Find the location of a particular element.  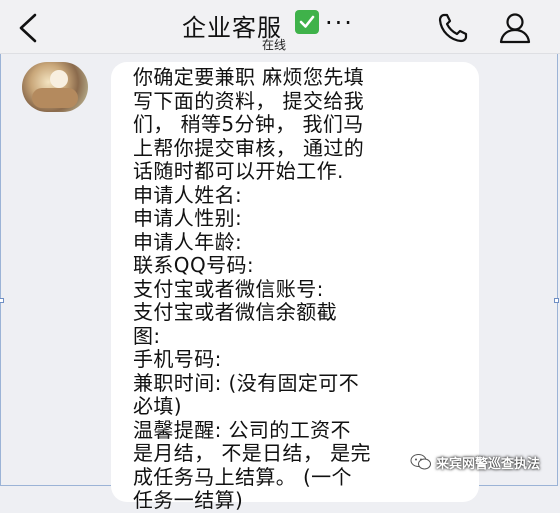

watermark-text: 来宾网警巡查执法 is located at coordinates (488, 464).